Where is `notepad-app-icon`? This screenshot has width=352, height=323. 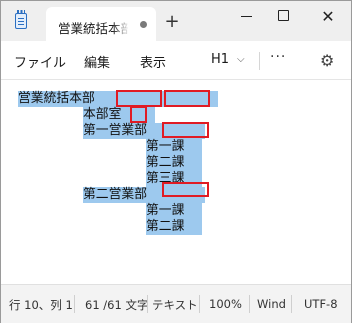
notepad-app-icon is located at coordinates (21, 19).